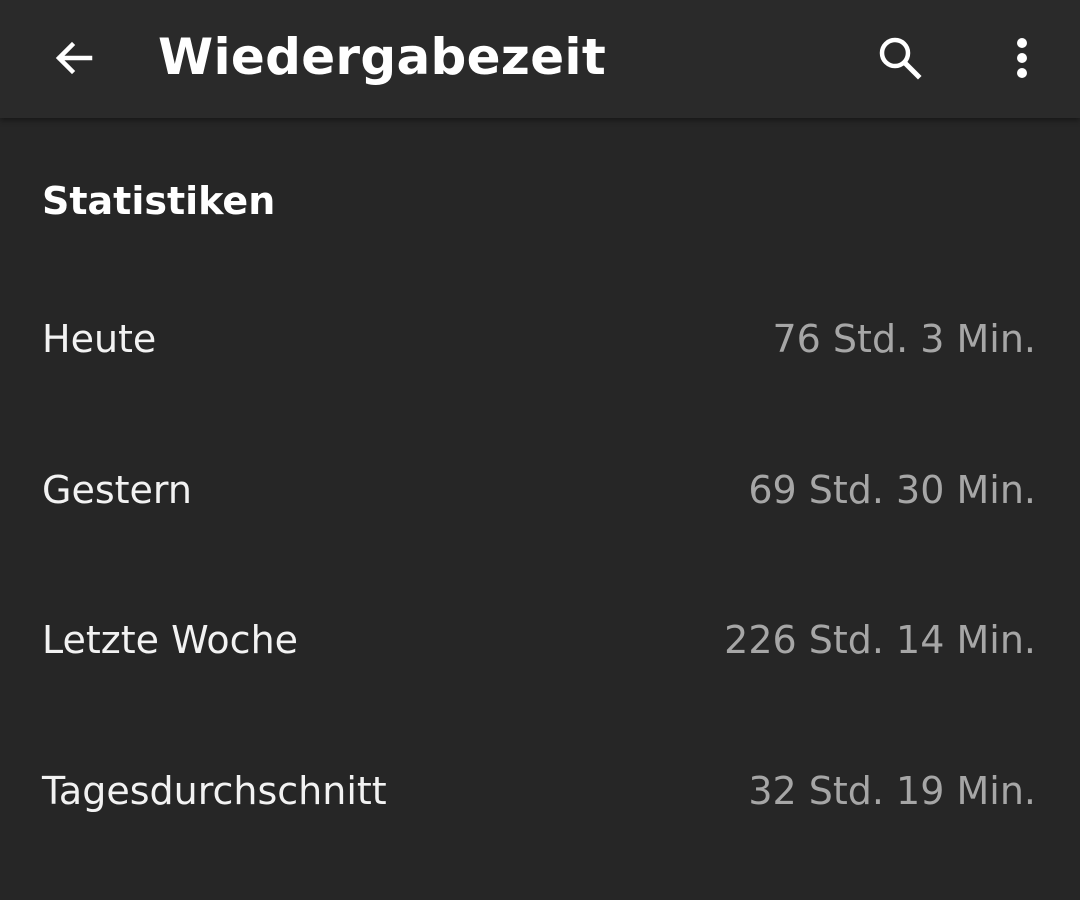 The width and height of the screenshot is (1080, 900). I want to click on arrow-back-icon, so click(74, 58).